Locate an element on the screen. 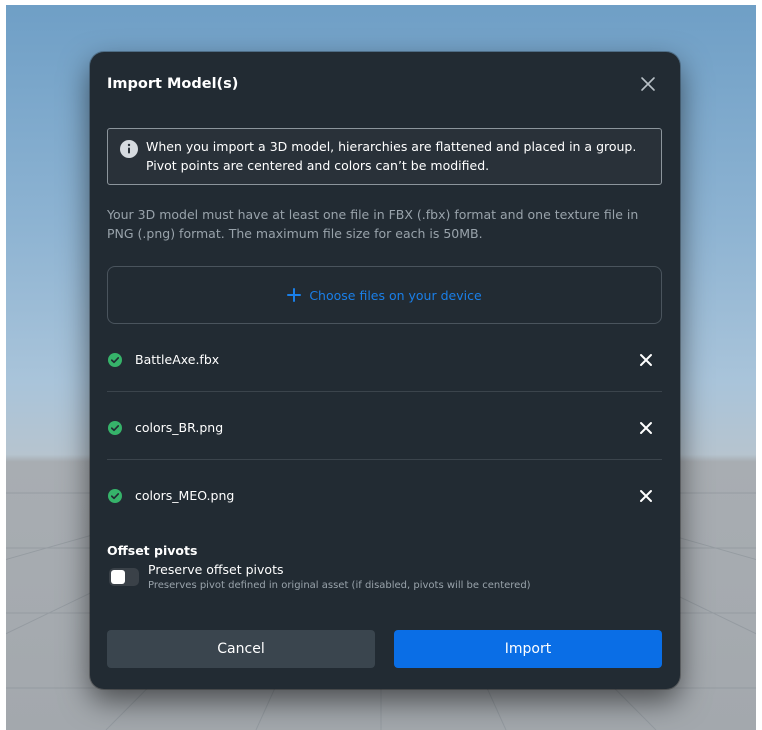  toggle-knob is located at coordinates (118, 577).